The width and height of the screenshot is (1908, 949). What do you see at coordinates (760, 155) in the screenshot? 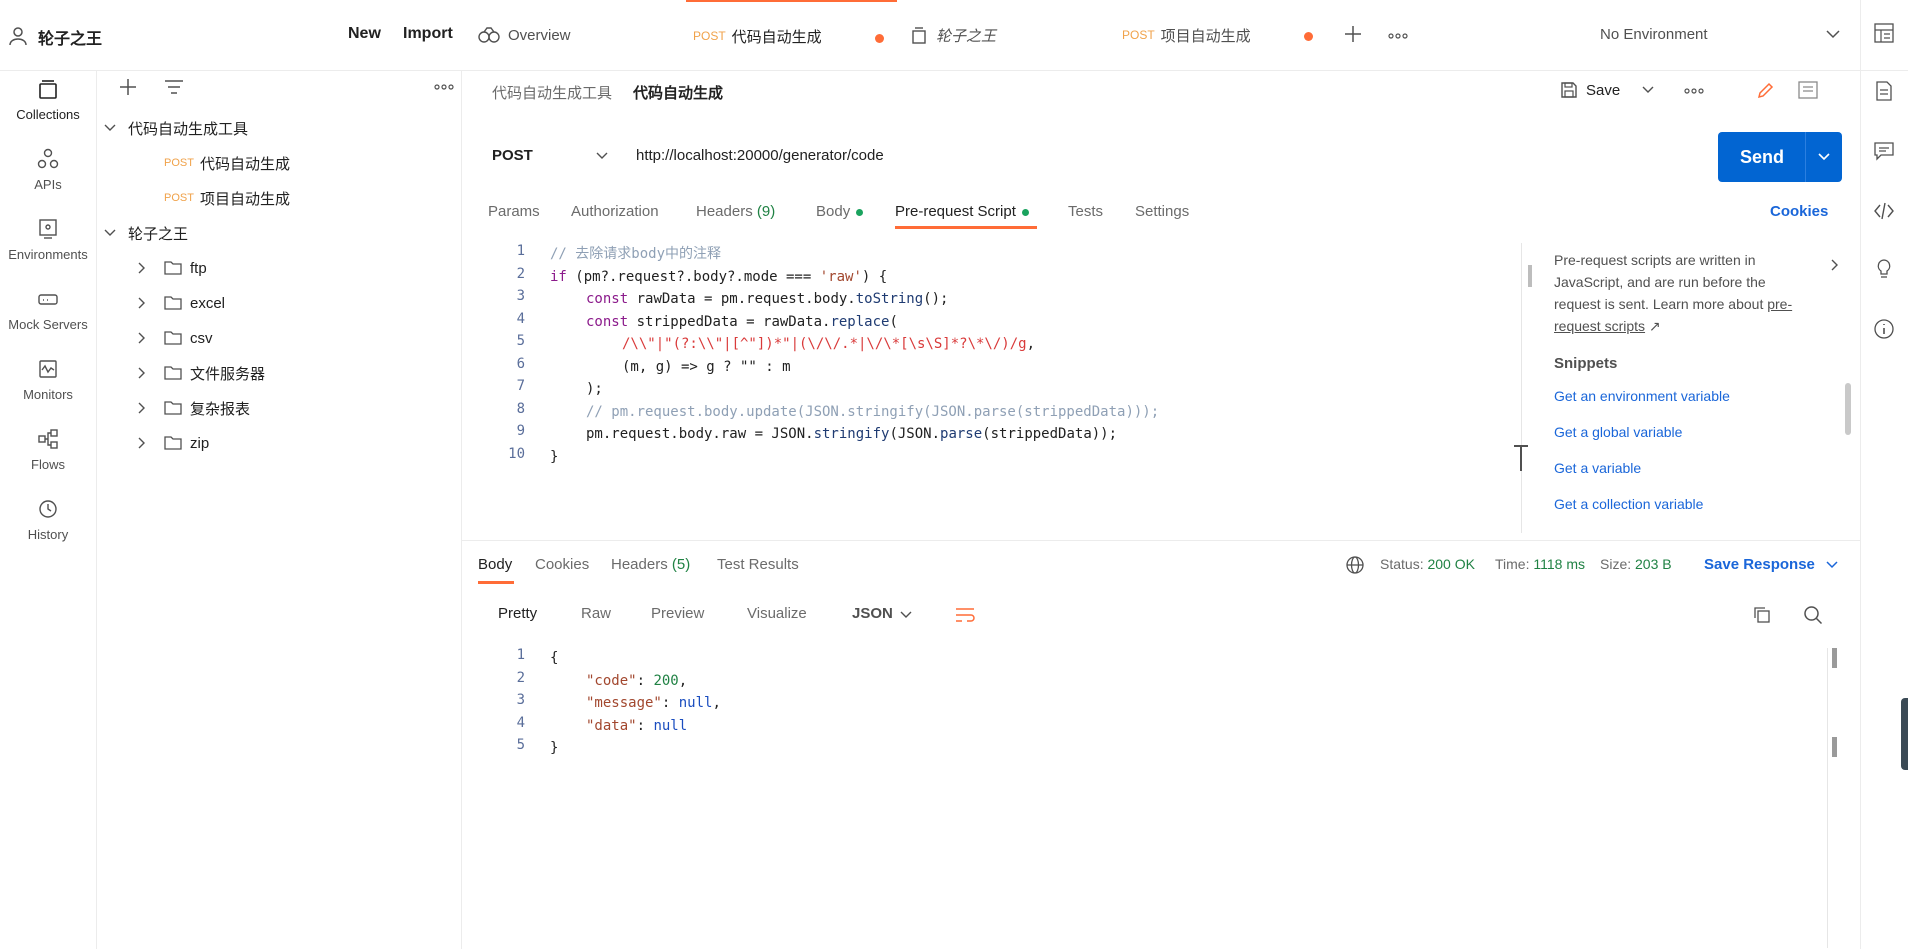
I see `url-input: http://localhost:20000/generator/code` at bounding box center [760, 155].